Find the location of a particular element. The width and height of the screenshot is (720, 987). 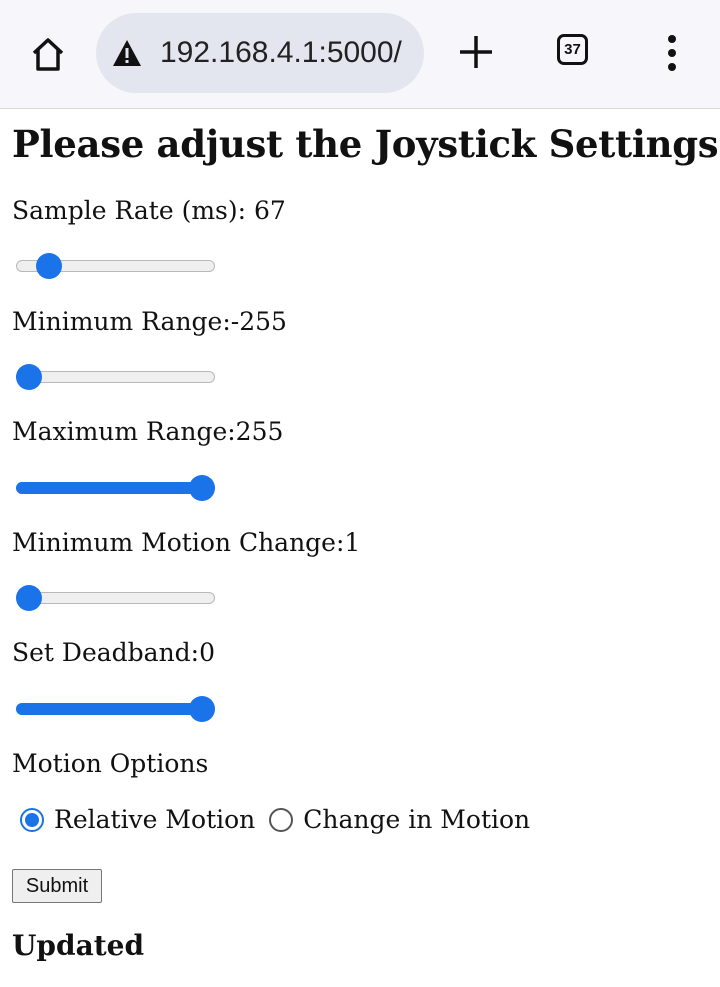

change-in-motion-label: Change in Motion is located at coordinates (416, 819).